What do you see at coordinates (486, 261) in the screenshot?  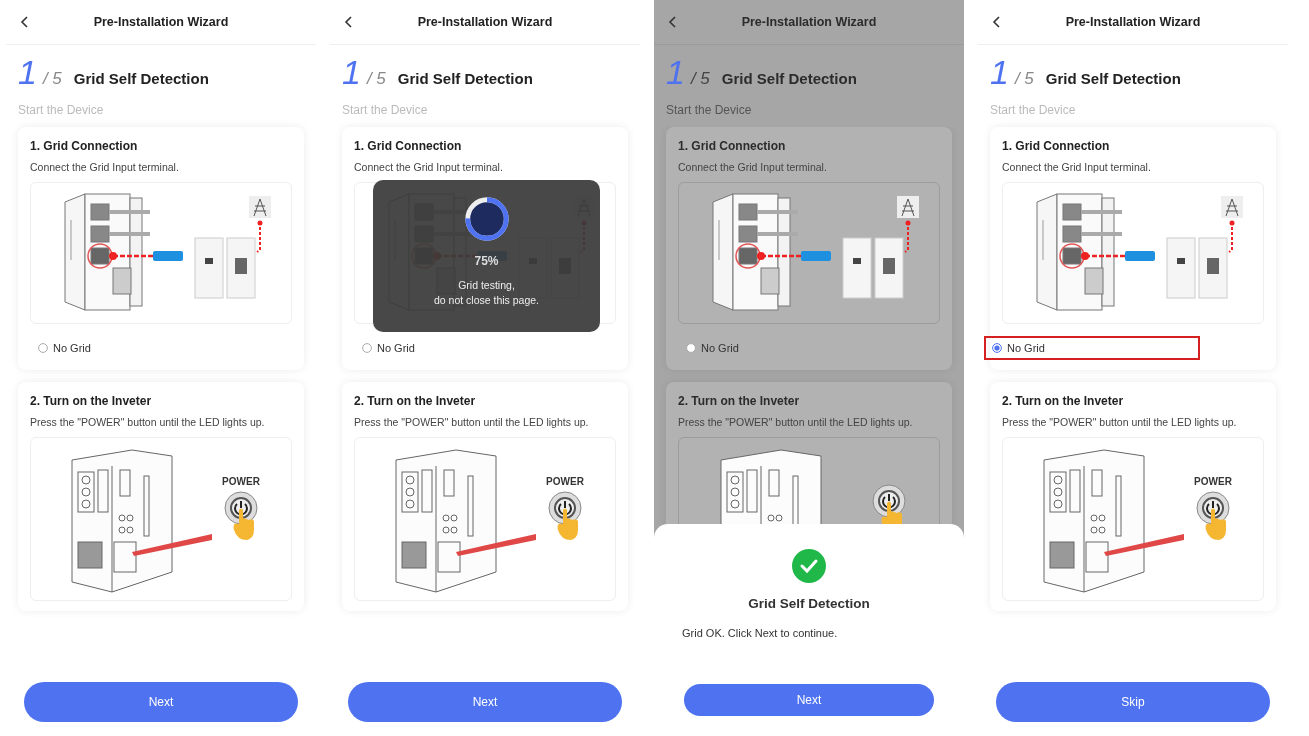 I see `progress-percent: 75%` at bounding box center [486, 261].